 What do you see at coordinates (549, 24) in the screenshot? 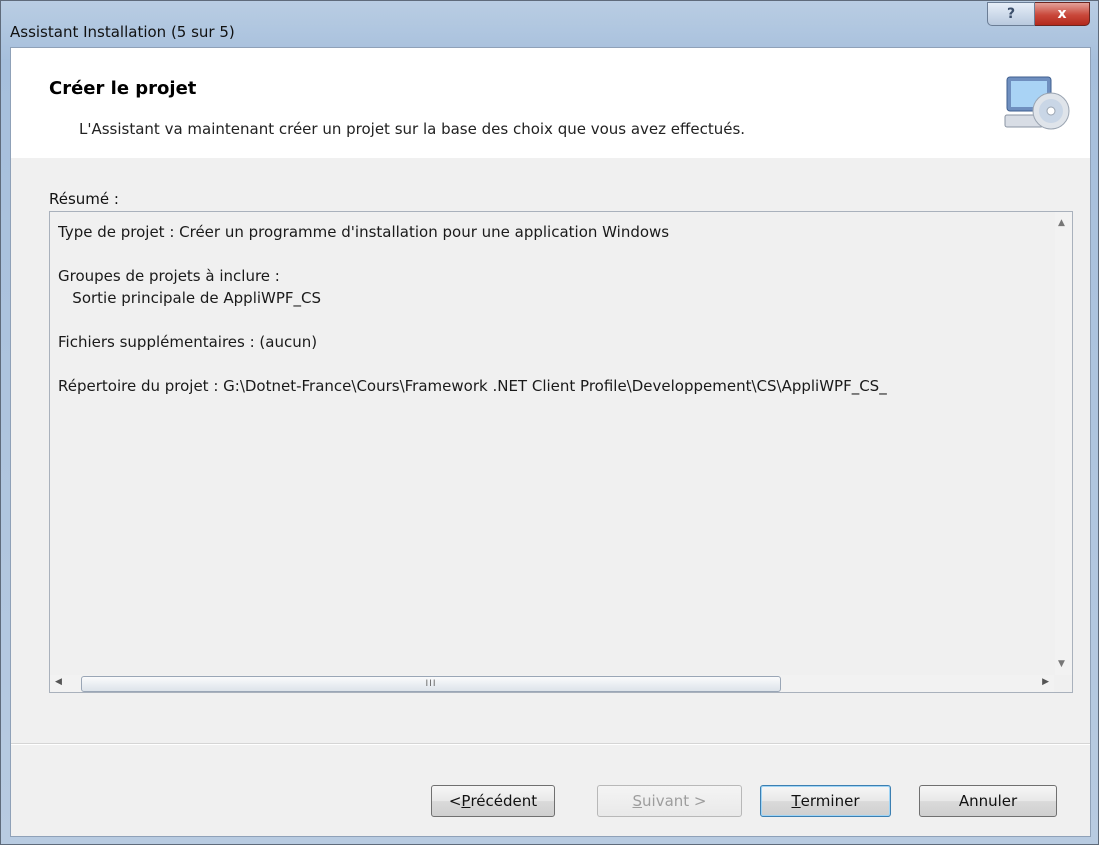
I see `title-bar: Assistant Installation (5 sur 5) ? x` at bounding box center [549, 24].